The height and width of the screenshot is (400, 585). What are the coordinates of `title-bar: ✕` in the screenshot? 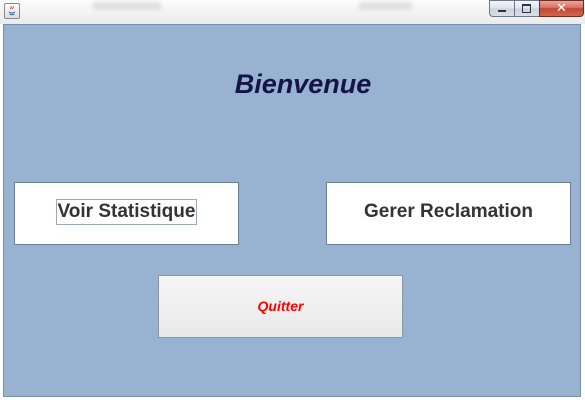 It's located at (292, 12).